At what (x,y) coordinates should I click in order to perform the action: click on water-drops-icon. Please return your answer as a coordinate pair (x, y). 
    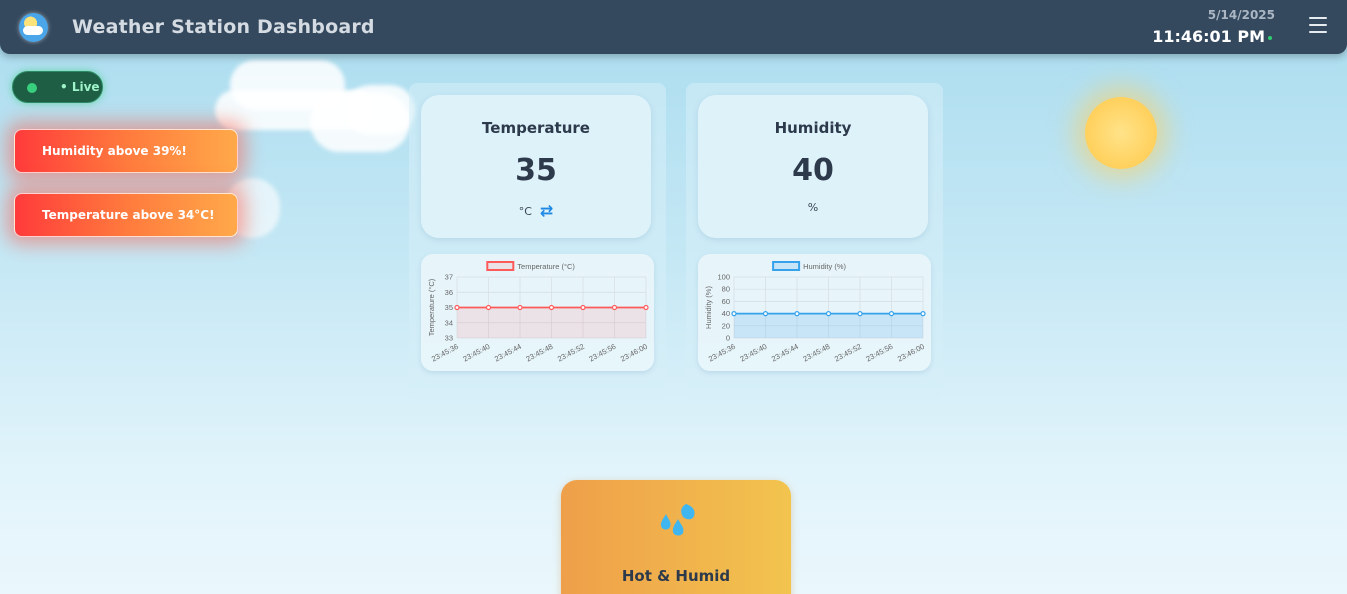
    Looking at the image, I should click on (677, 520).